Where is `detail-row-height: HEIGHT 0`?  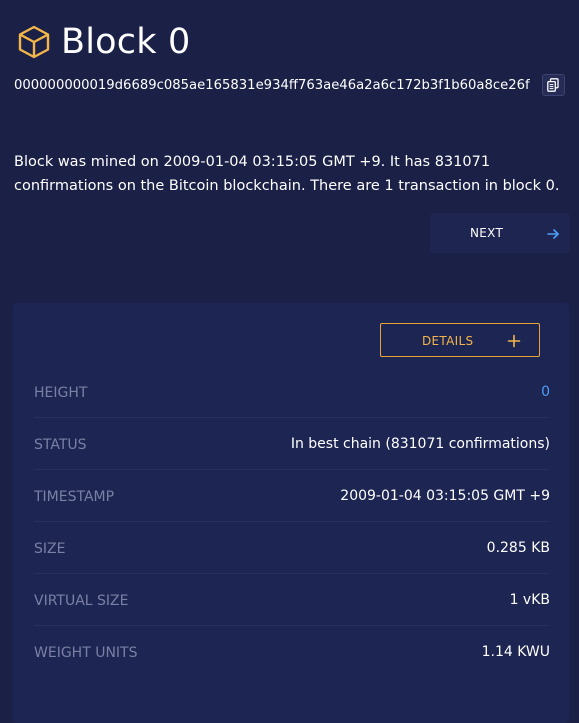
detail-row-height: HEIGHT 0 is located at coordinates (291, 392).